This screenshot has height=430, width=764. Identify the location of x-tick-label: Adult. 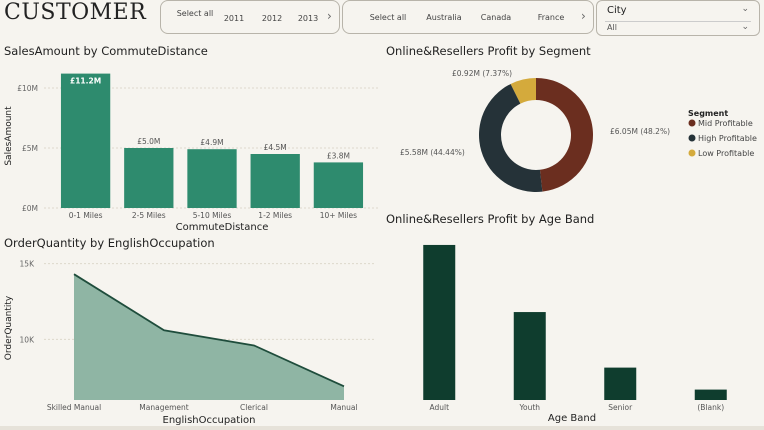
(439, 407).